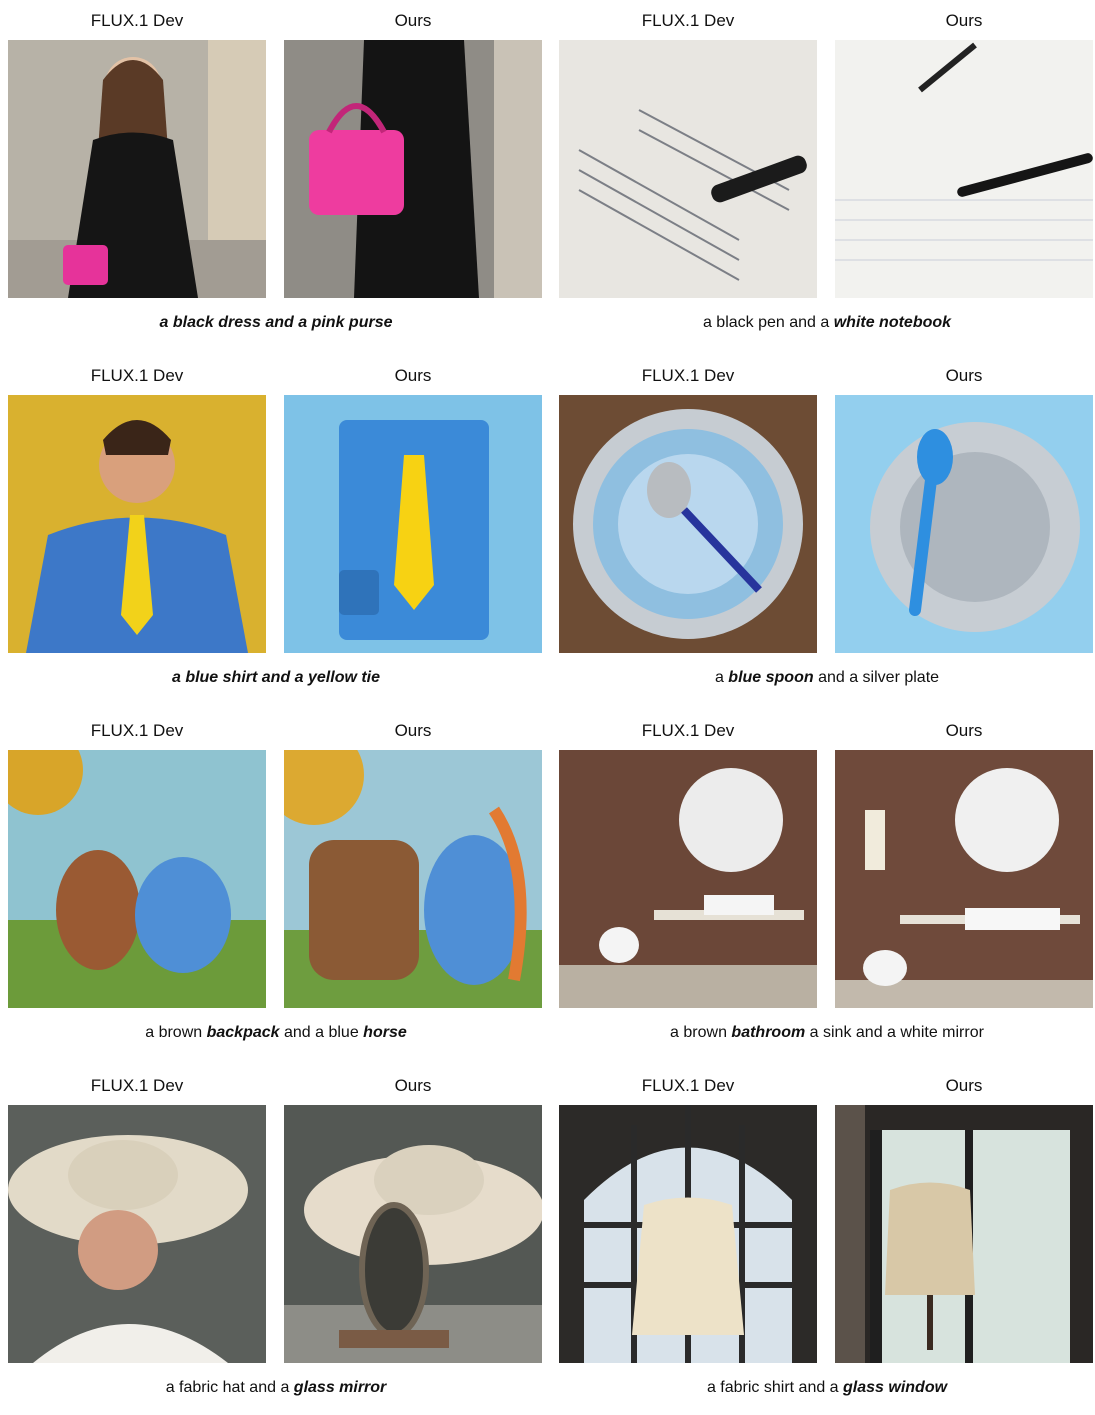 This screenshot has width=1095, height=1415. Describe the element at coordinates (243, 1032) in the screenshot. I see `caption-segment: backpack` at that location.